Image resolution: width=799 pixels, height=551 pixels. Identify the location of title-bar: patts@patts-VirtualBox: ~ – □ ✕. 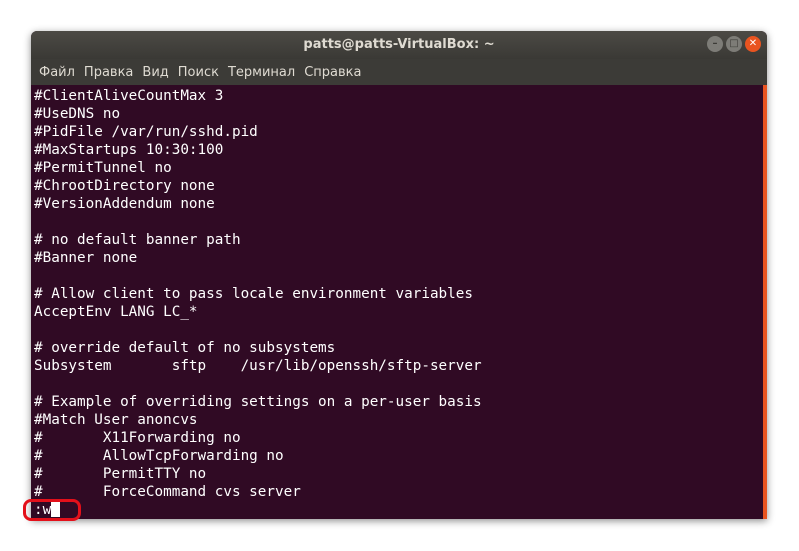
(399, 45).